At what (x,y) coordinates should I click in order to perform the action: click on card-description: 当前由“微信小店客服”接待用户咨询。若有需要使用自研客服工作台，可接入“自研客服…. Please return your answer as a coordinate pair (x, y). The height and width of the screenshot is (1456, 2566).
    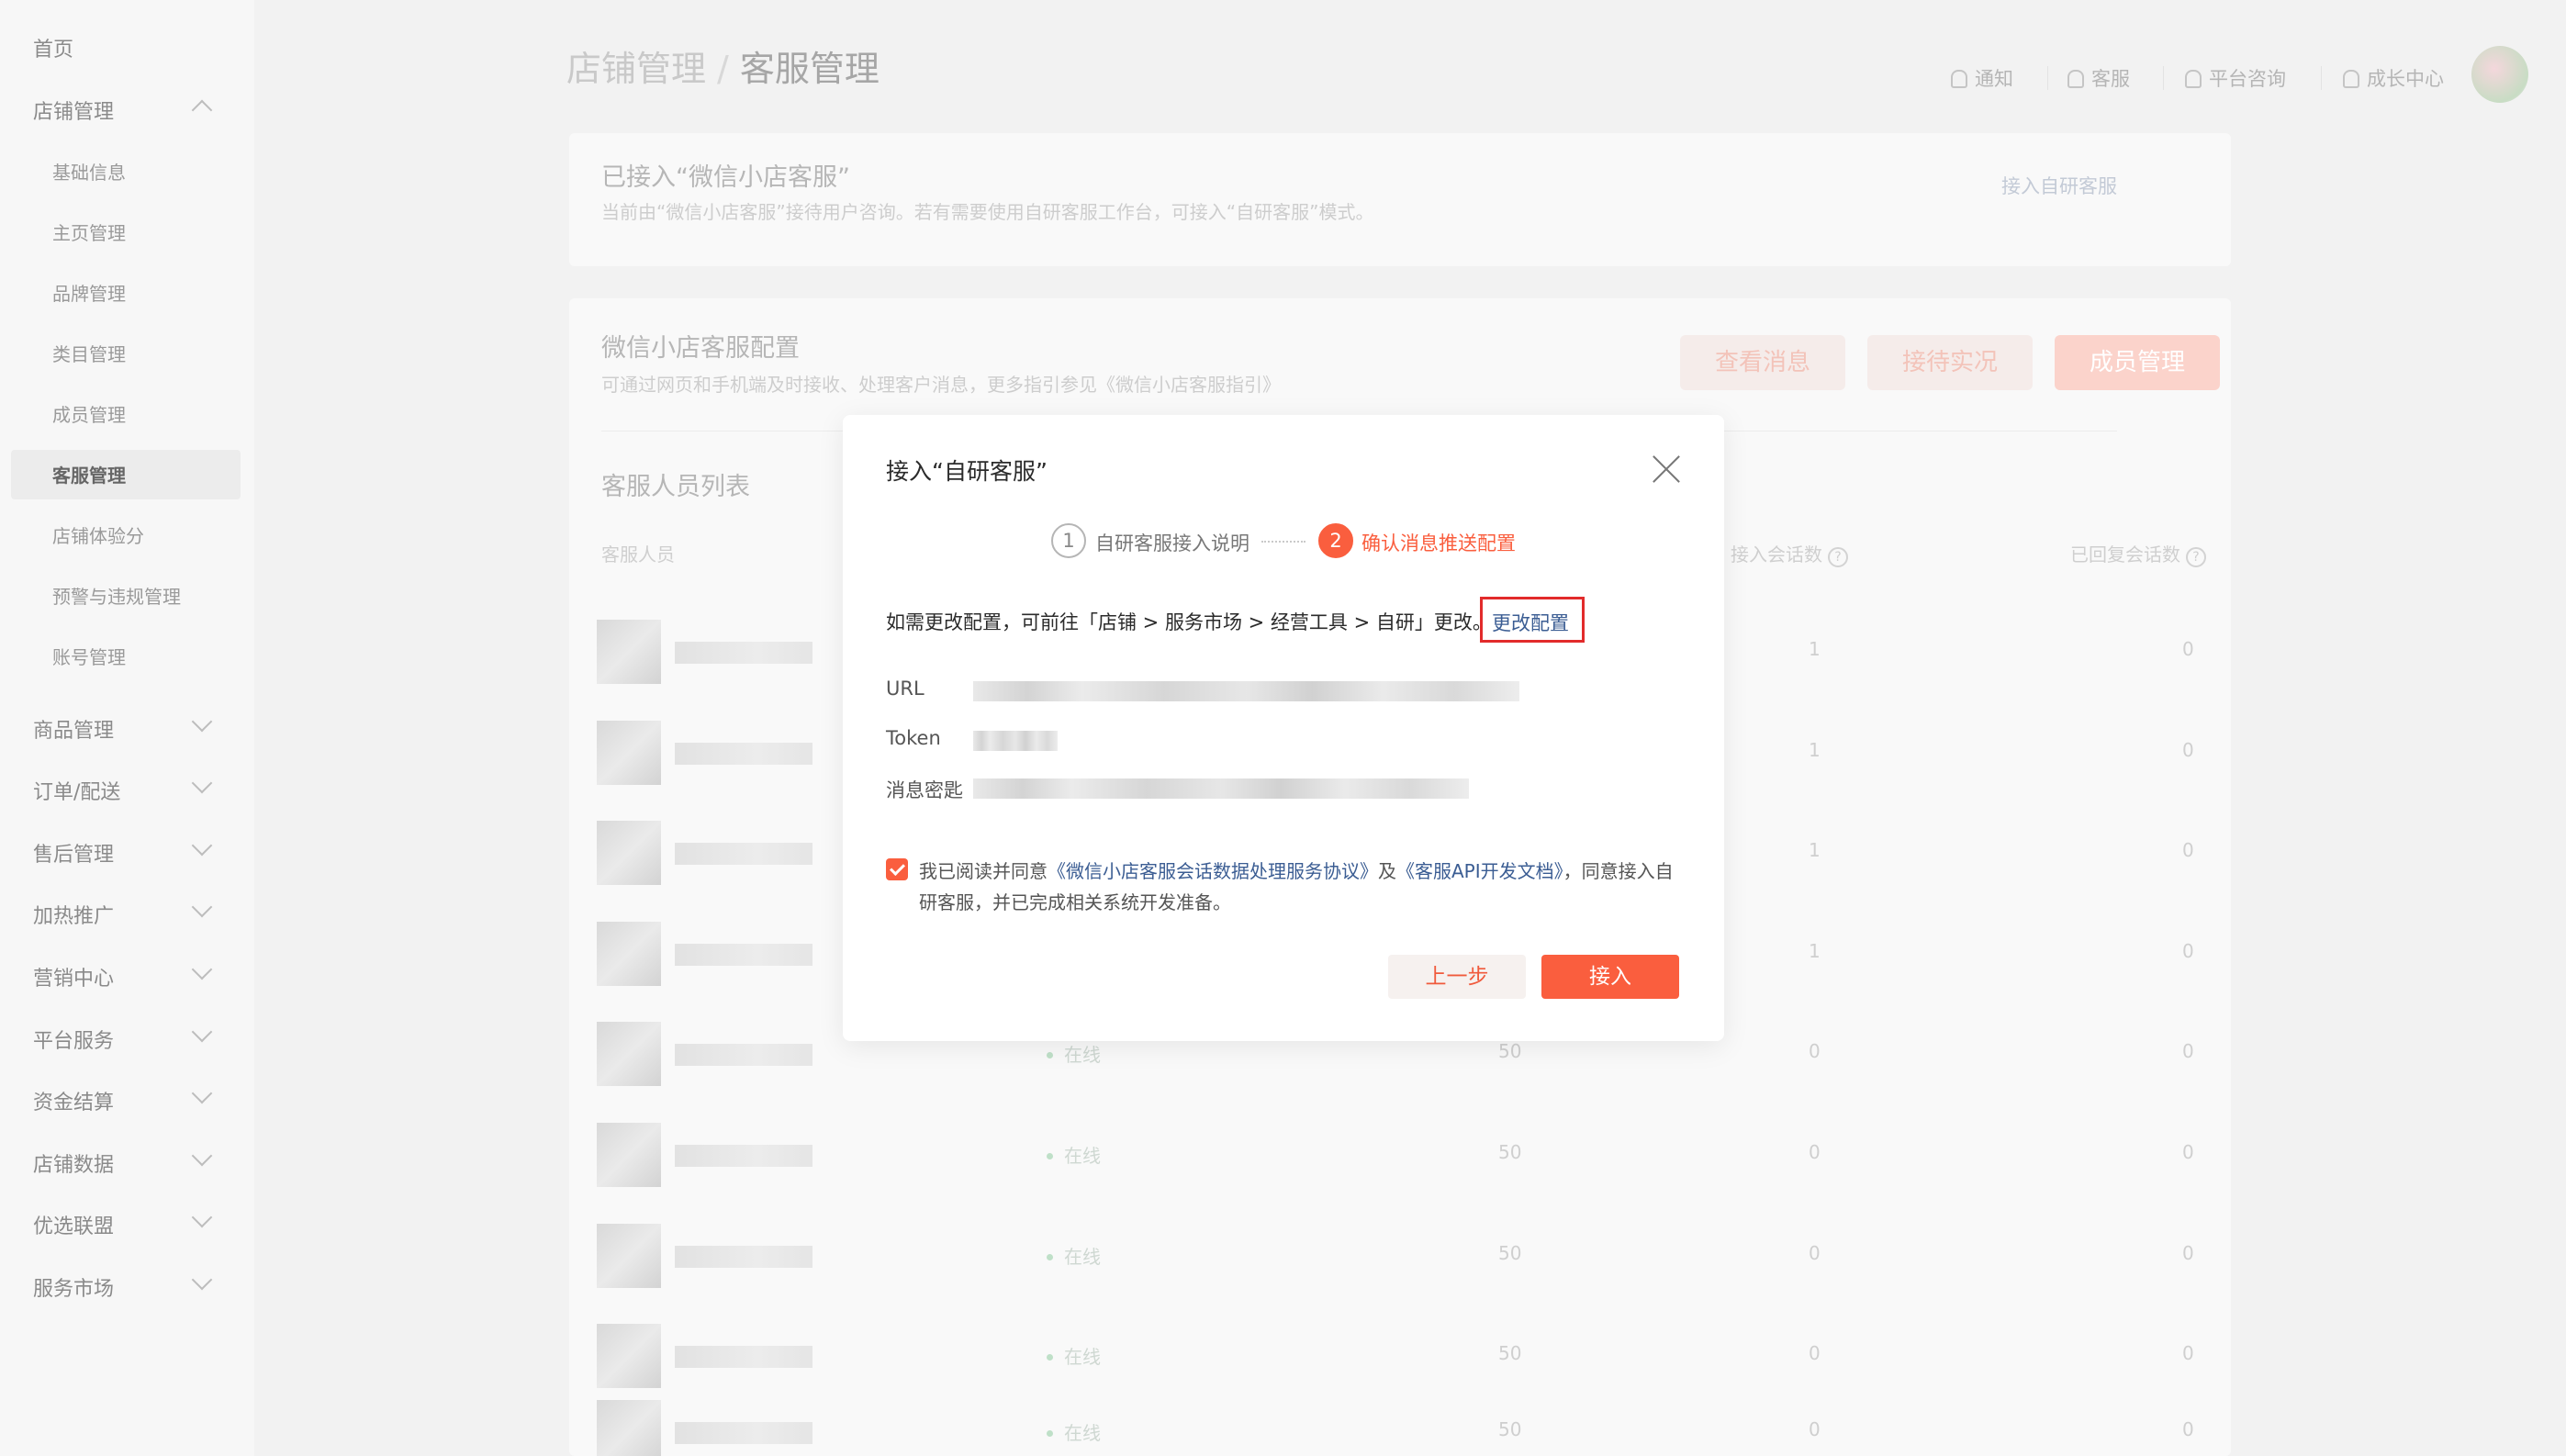
    Looking at the image, I should click on (988, 212).